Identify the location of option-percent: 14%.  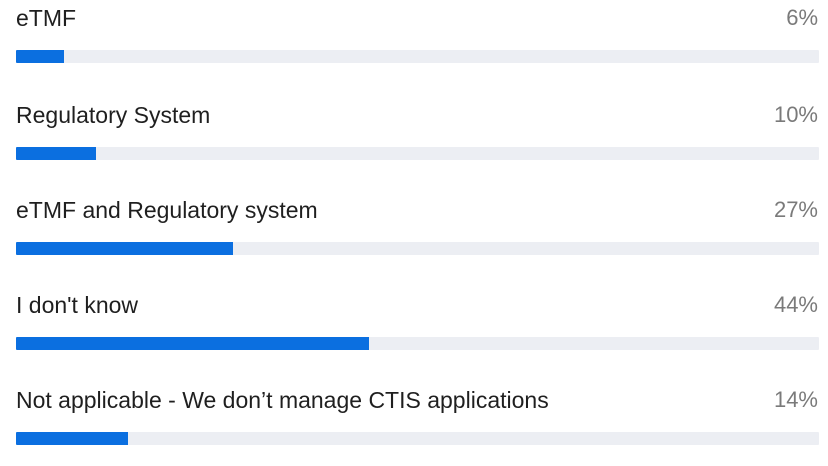
(795, 399).